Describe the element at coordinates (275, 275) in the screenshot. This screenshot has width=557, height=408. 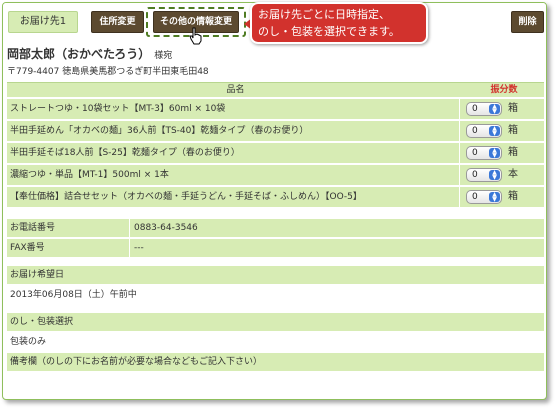
I see `delivery-date-label: お届け希望日` at that location.